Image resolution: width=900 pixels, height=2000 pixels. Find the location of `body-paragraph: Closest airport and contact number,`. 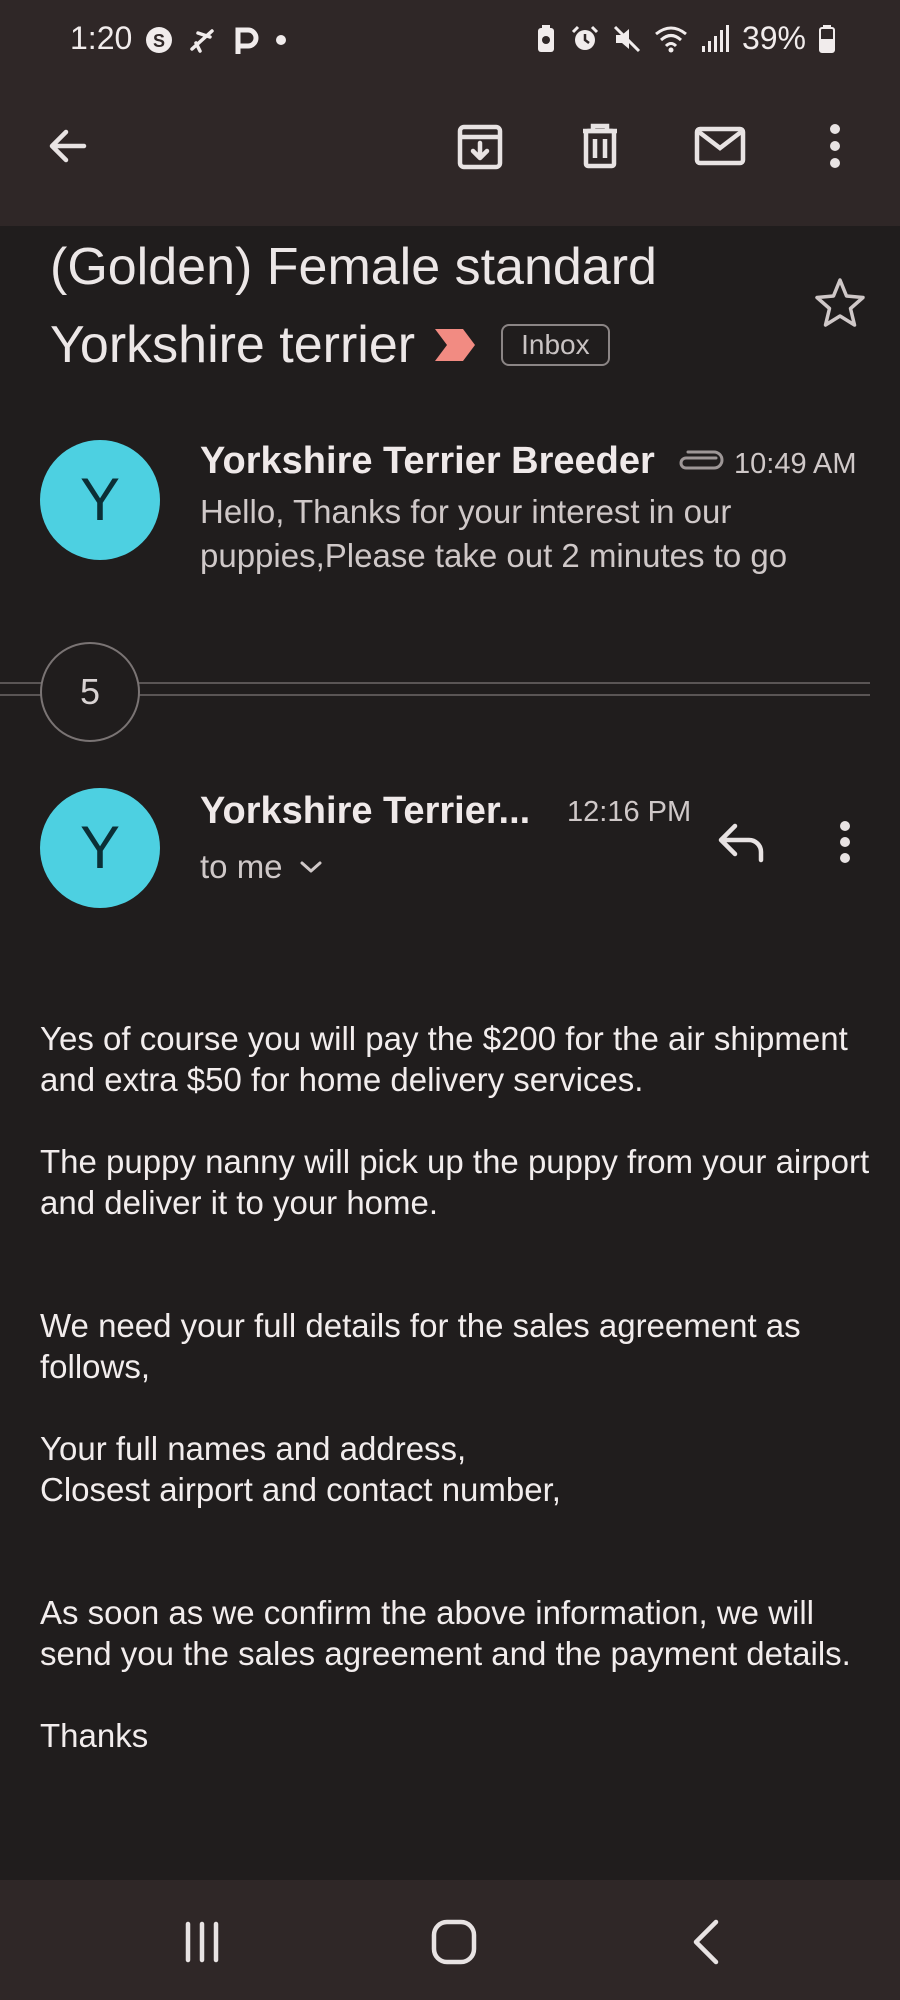

body-paragraph: Closest airport and contact number, is located at coordinates (300, 1489).